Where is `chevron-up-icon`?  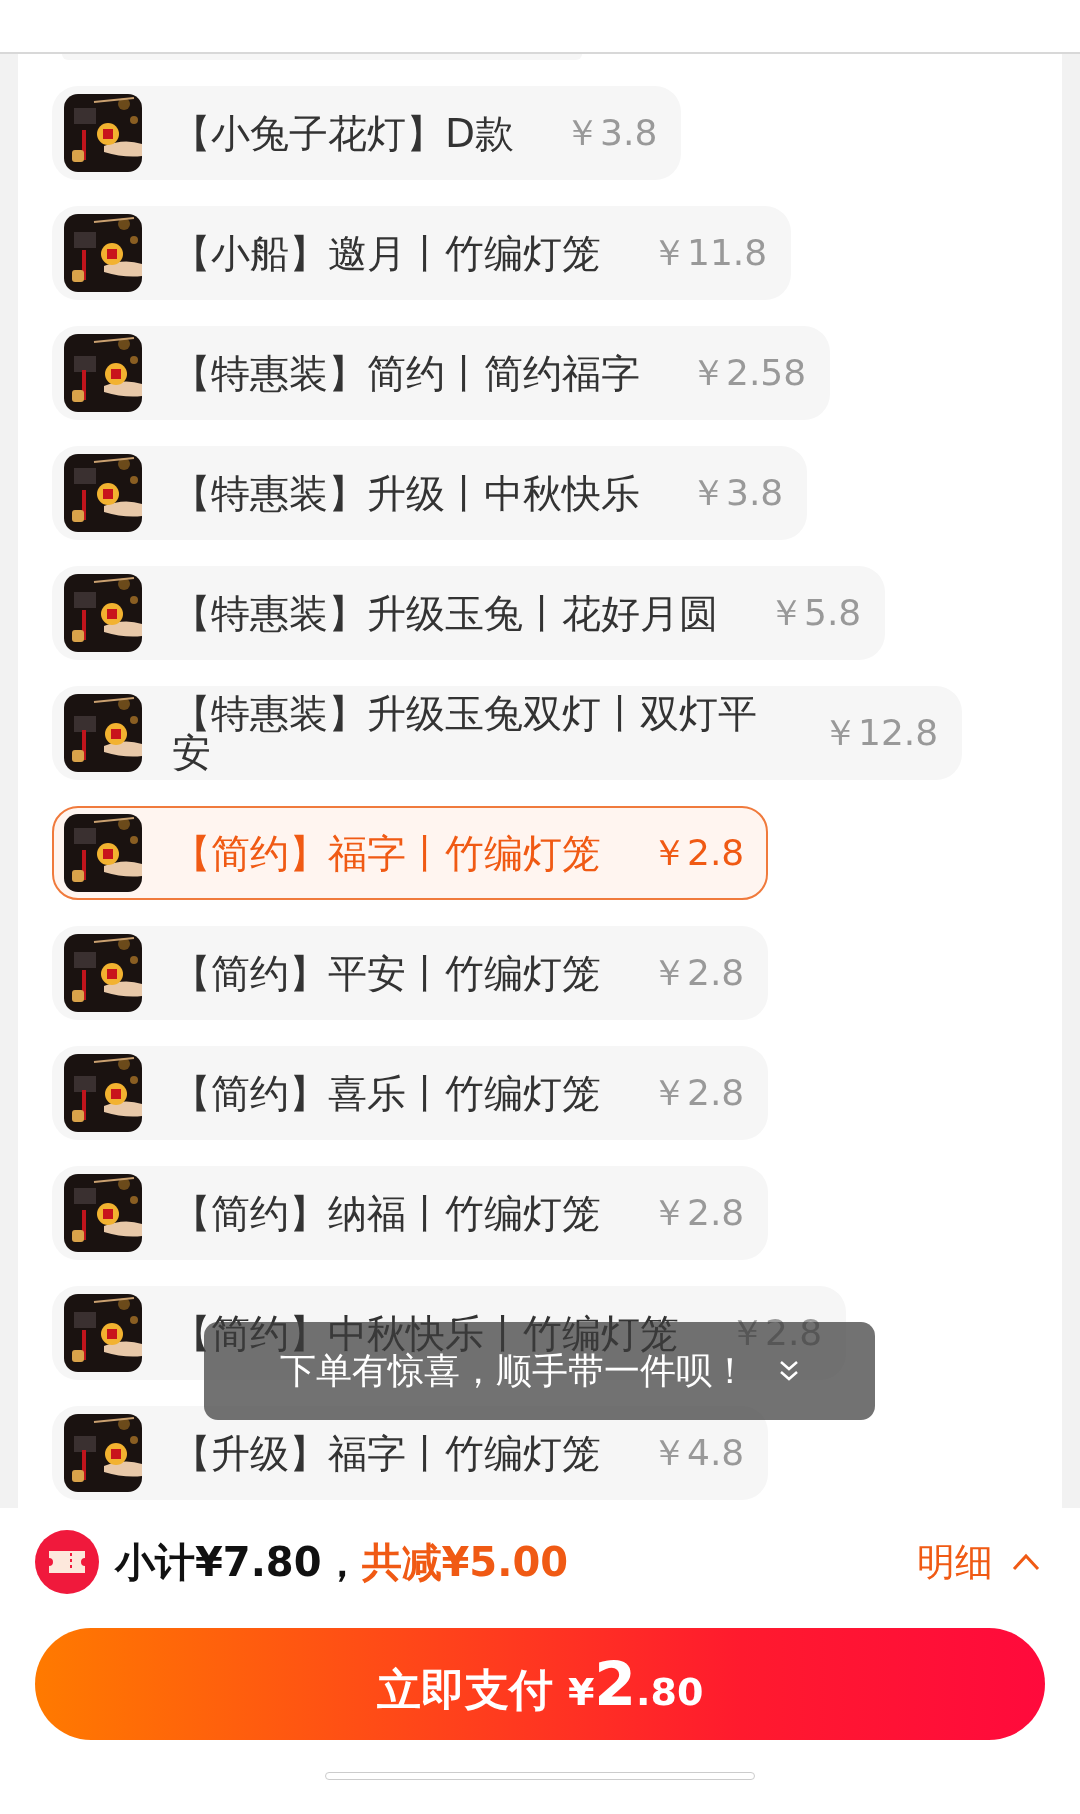 chevron-up-icon is located at coordinates (1026, 1562).